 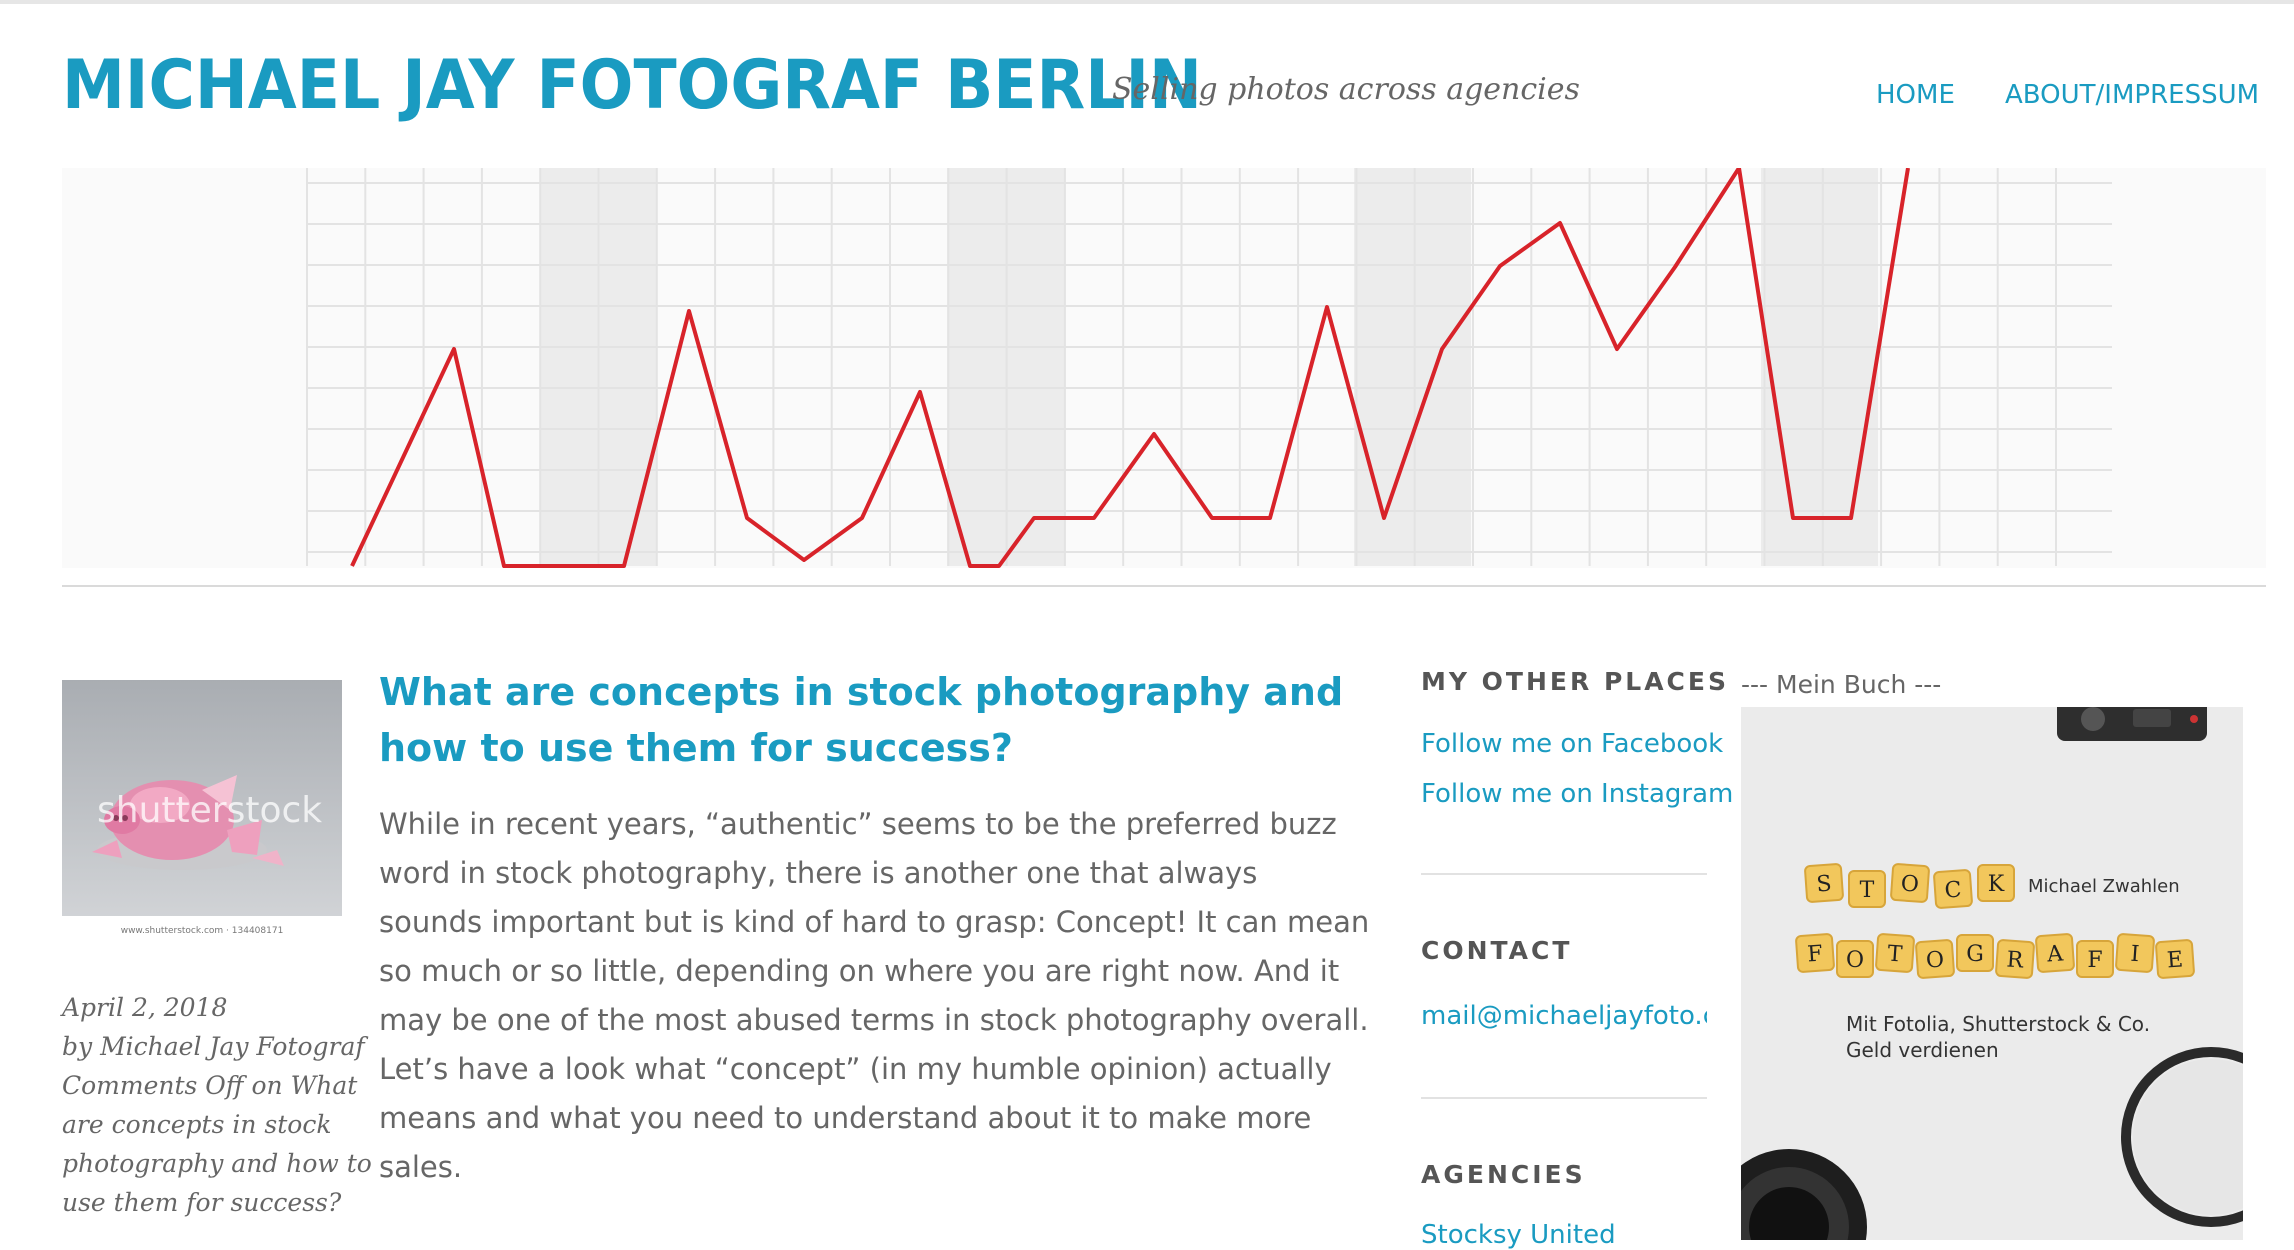 I want to click on contact-email-link: mail@michaeljayfoto.com, so click(x=1564, y=1016).